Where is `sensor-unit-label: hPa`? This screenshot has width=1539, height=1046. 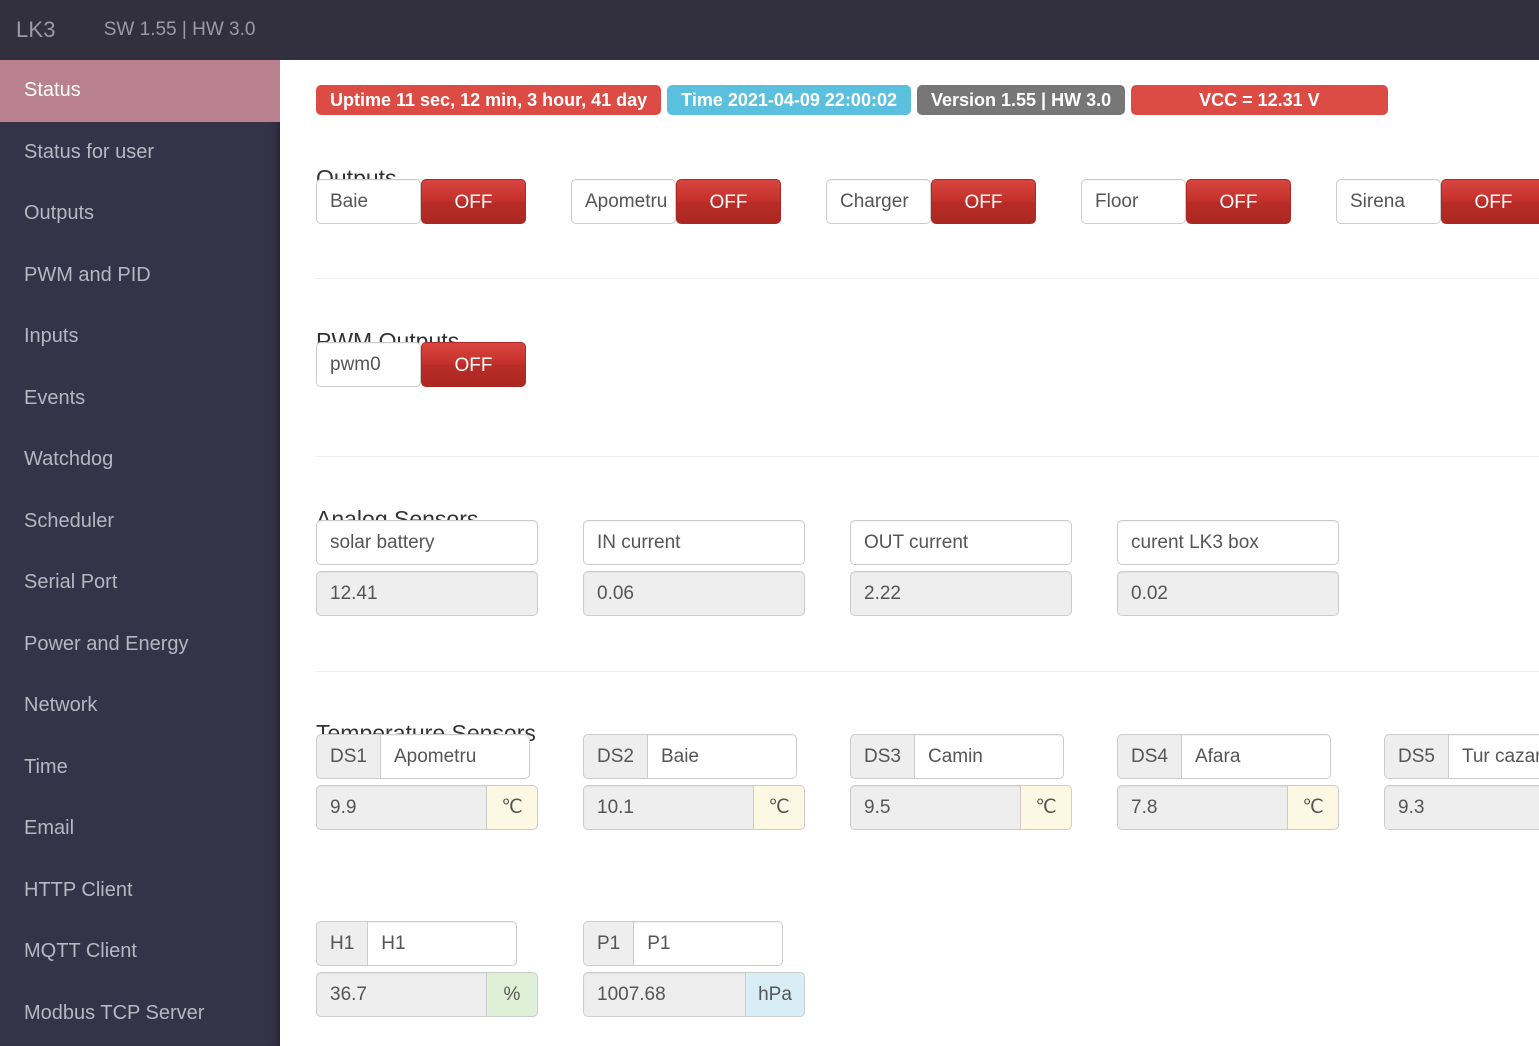 sensor-unit-label: hPa is located at coordinates (775, 994).